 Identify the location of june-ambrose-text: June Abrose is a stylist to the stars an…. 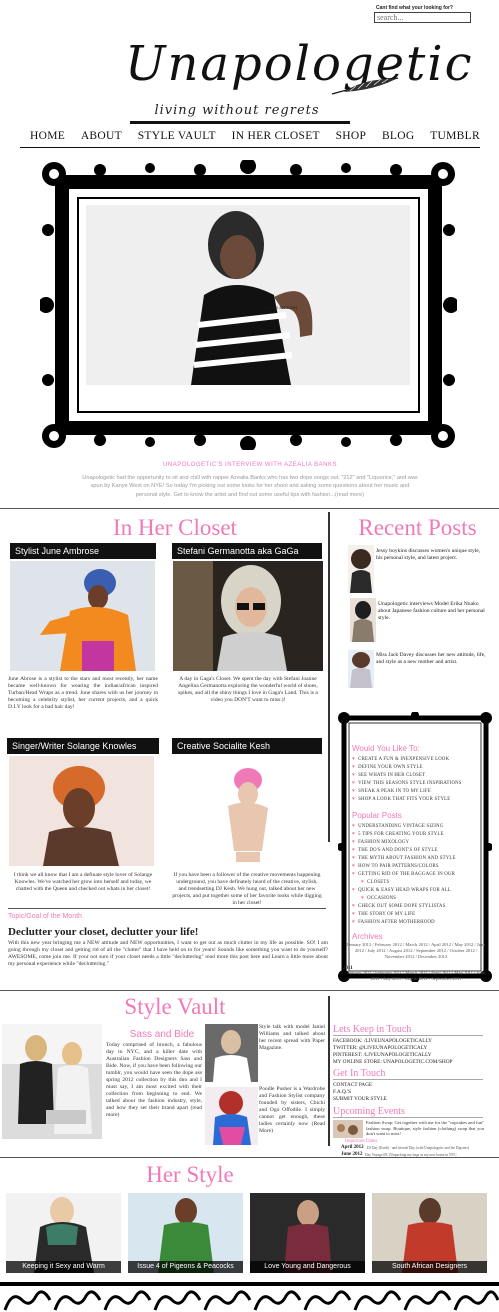
(83, 693).